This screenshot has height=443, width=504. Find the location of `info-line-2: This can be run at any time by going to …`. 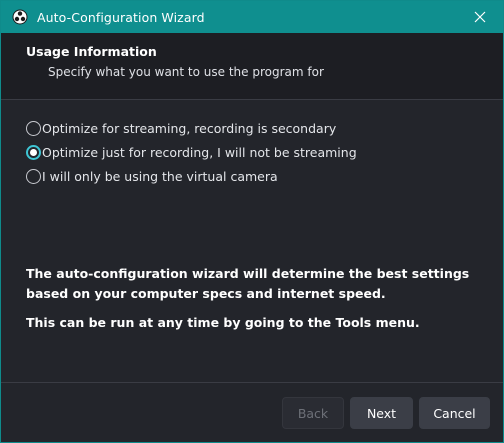

info-line-2: This can be run at any time by going to … is located at coordinates (223, 322).